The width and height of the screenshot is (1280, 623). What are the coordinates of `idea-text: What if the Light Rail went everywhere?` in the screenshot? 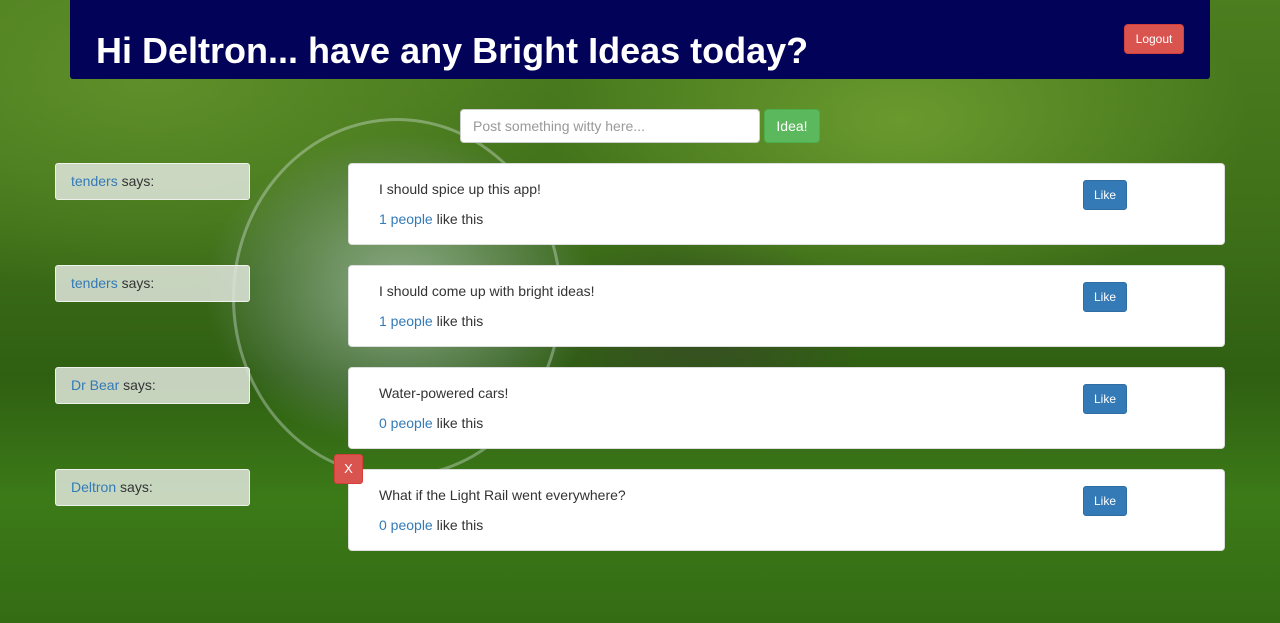 It's located at (502, 495).